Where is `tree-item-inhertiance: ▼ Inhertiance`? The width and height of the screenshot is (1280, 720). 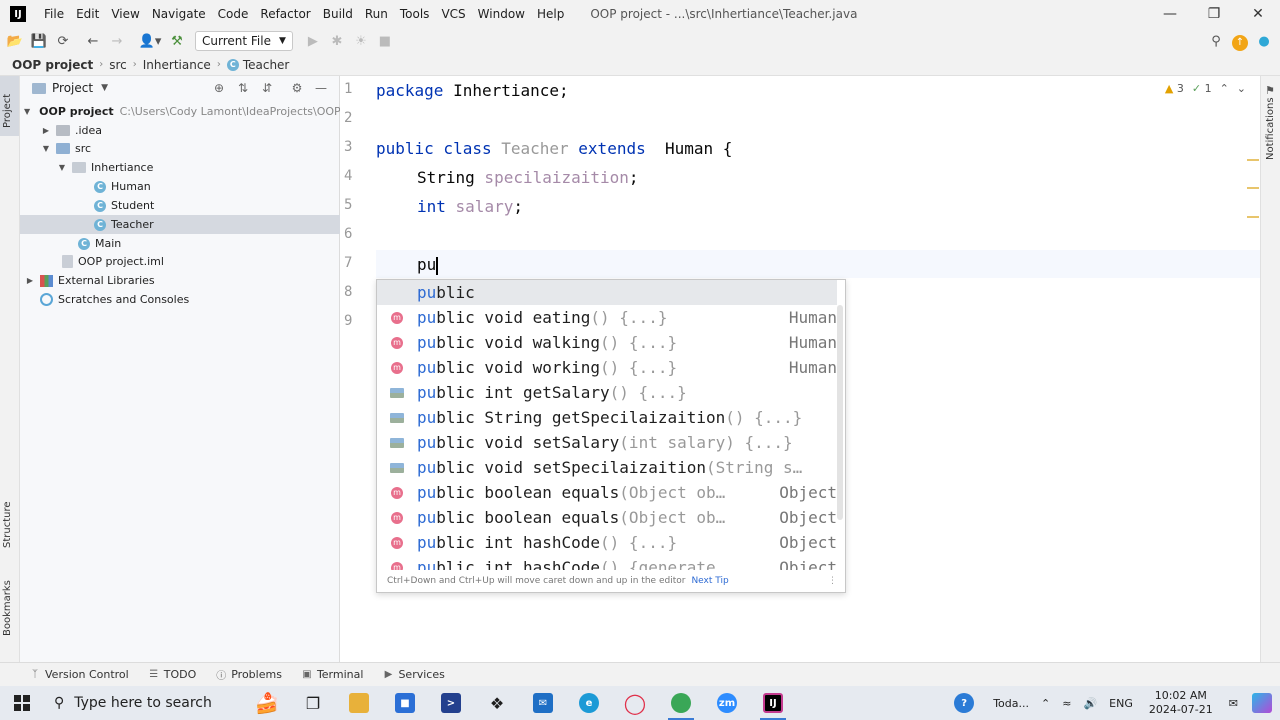 tree-item-inhertiance: ▼ Inhertiance is located at coordinates (180, 167).